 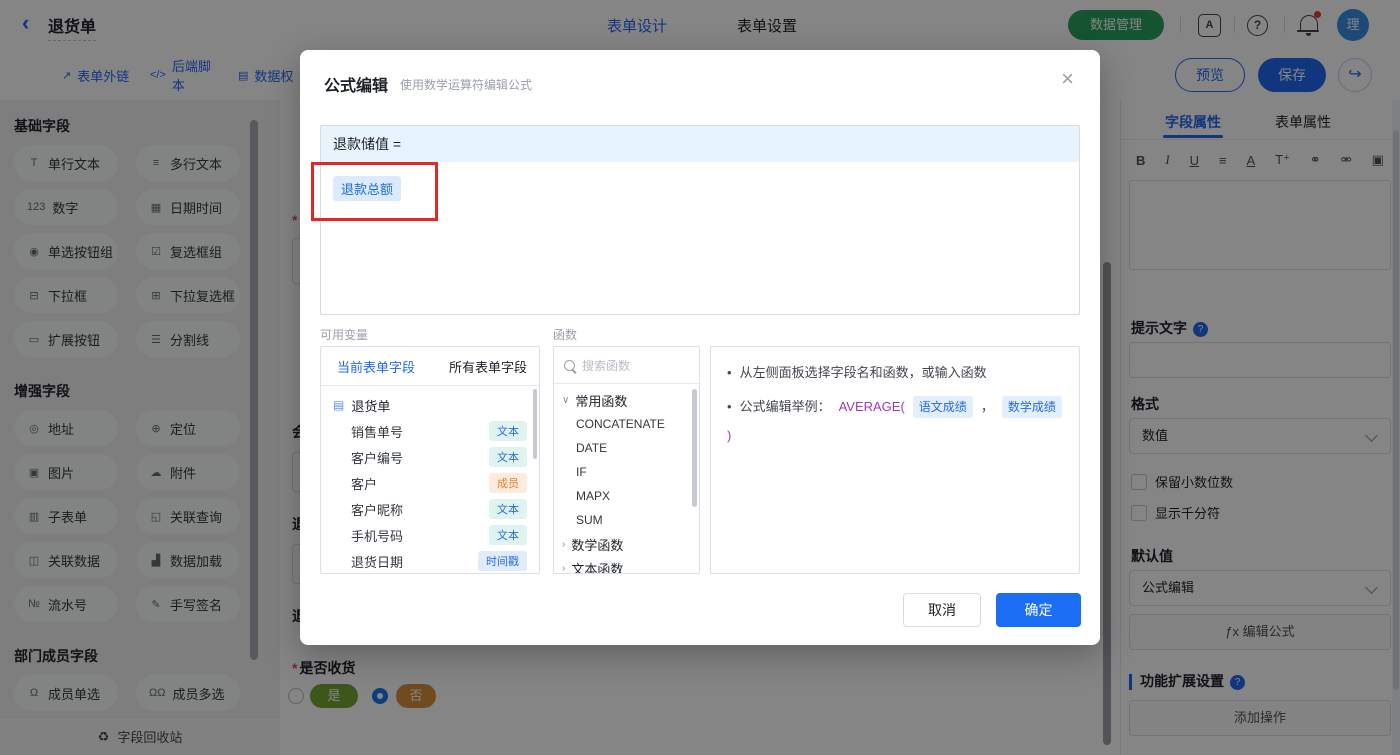 What do you see at coordinates (1031, 407) in the screenshot?
I see `example-field-chip: 数学成绩` at bounding box center [1031, 407].